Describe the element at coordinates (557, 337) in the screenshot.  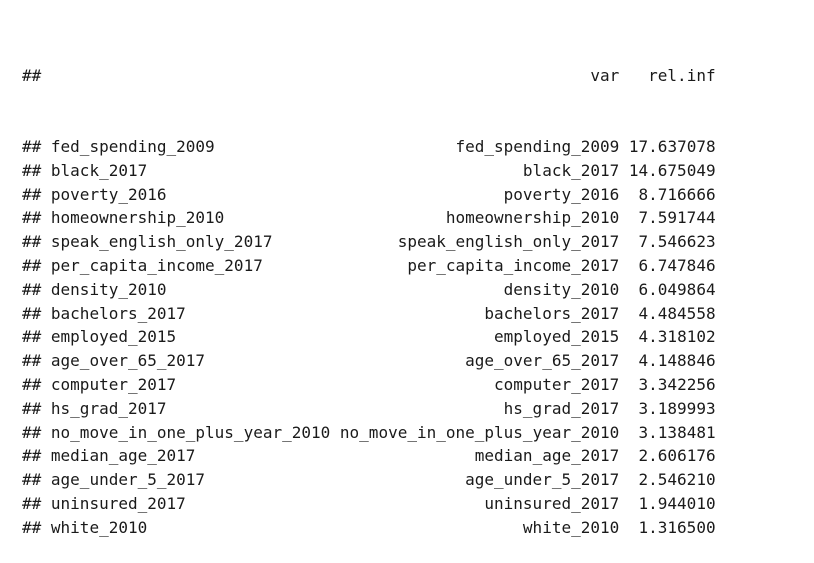
I see `var-cell: employed_2015` at that location.